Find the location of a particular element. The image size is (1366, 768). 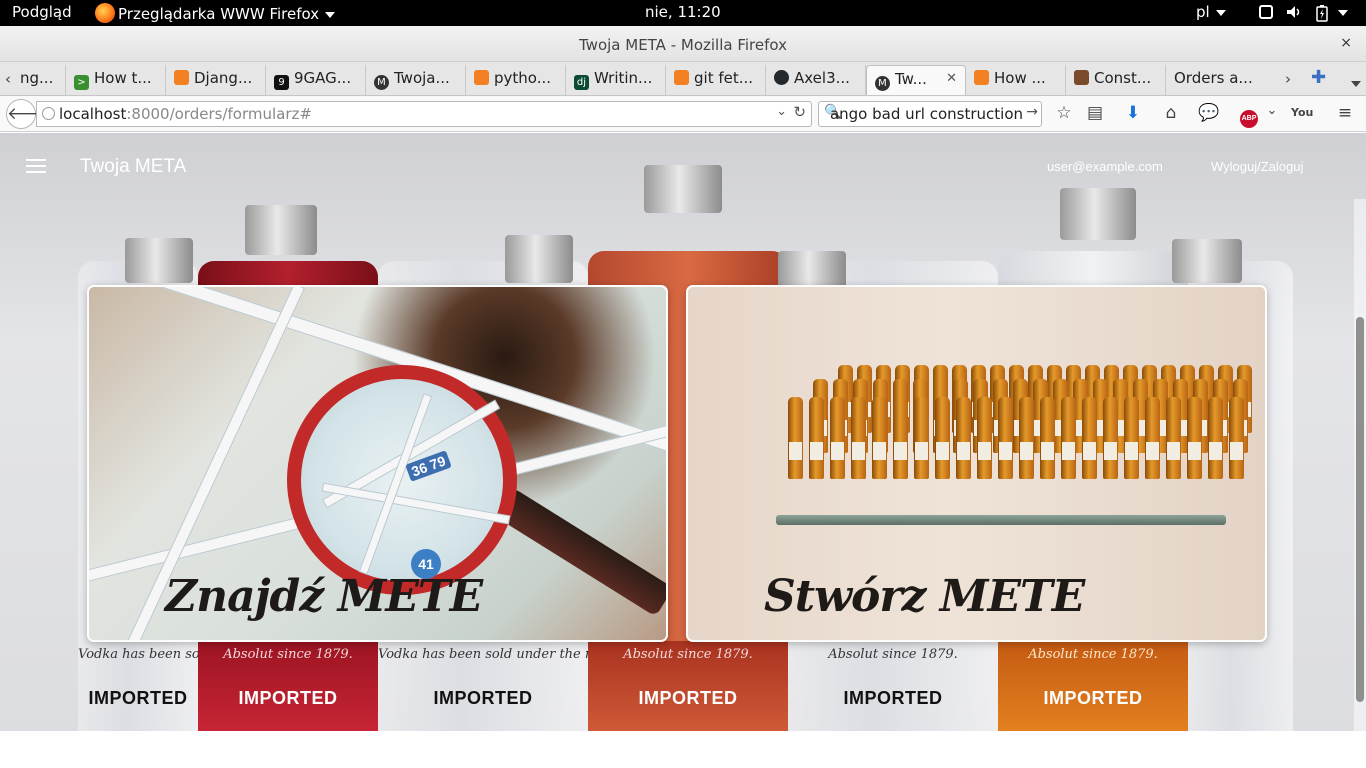

logout-login-link: Wyloguj/Zaloguj is located at coordinates (1257, 166).